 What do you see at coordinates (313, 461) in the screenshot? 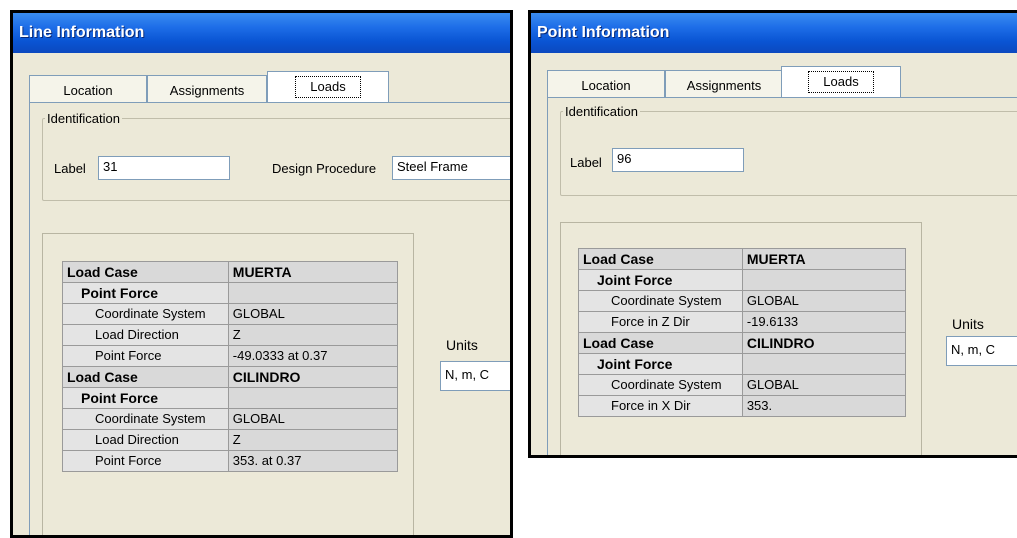
I see `row-value-cell: 353. at 0.37` at bounding box center [313, 461].